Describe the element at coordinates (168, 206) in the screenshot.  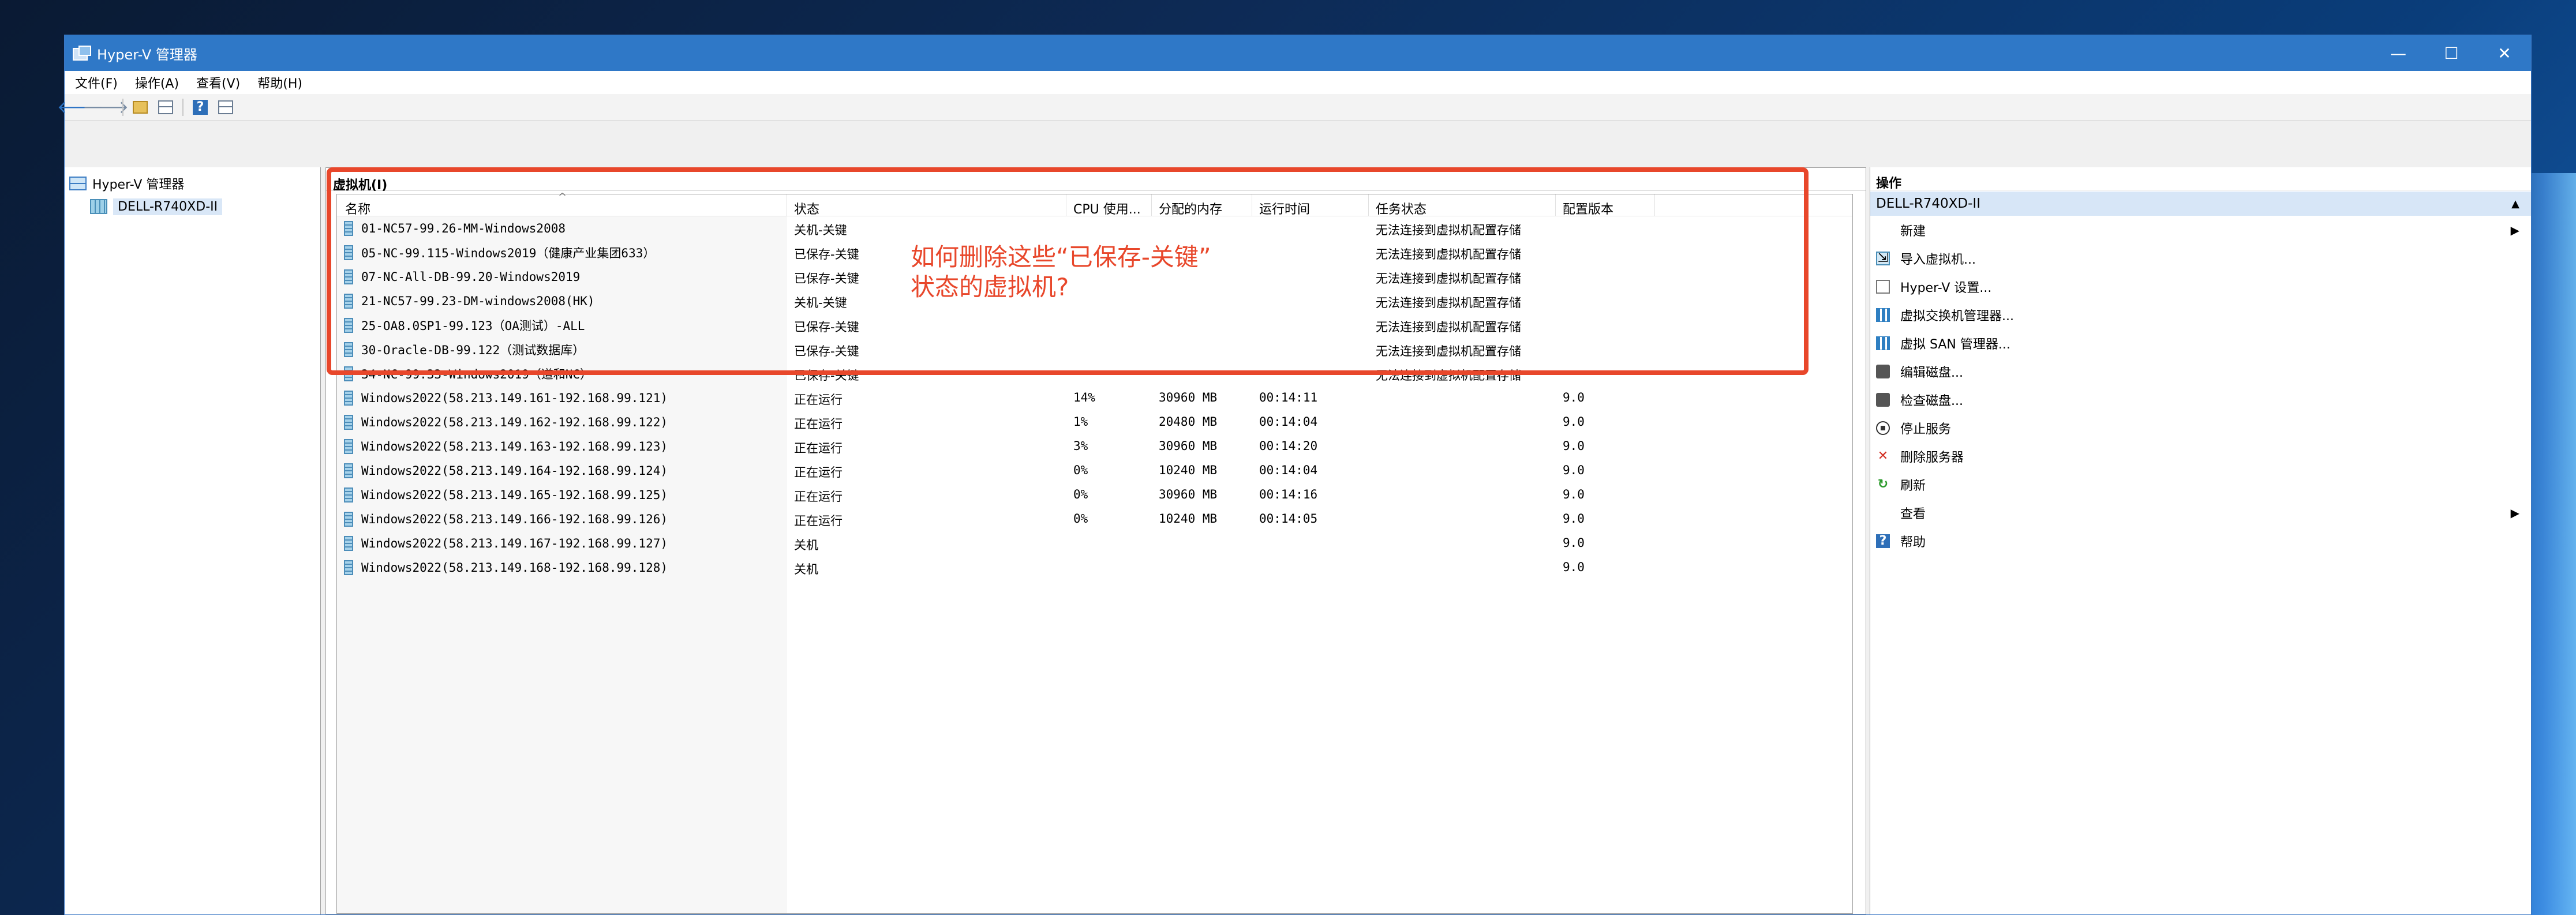
I see `tree-server-label: DELL-R740XD-II` at that location.